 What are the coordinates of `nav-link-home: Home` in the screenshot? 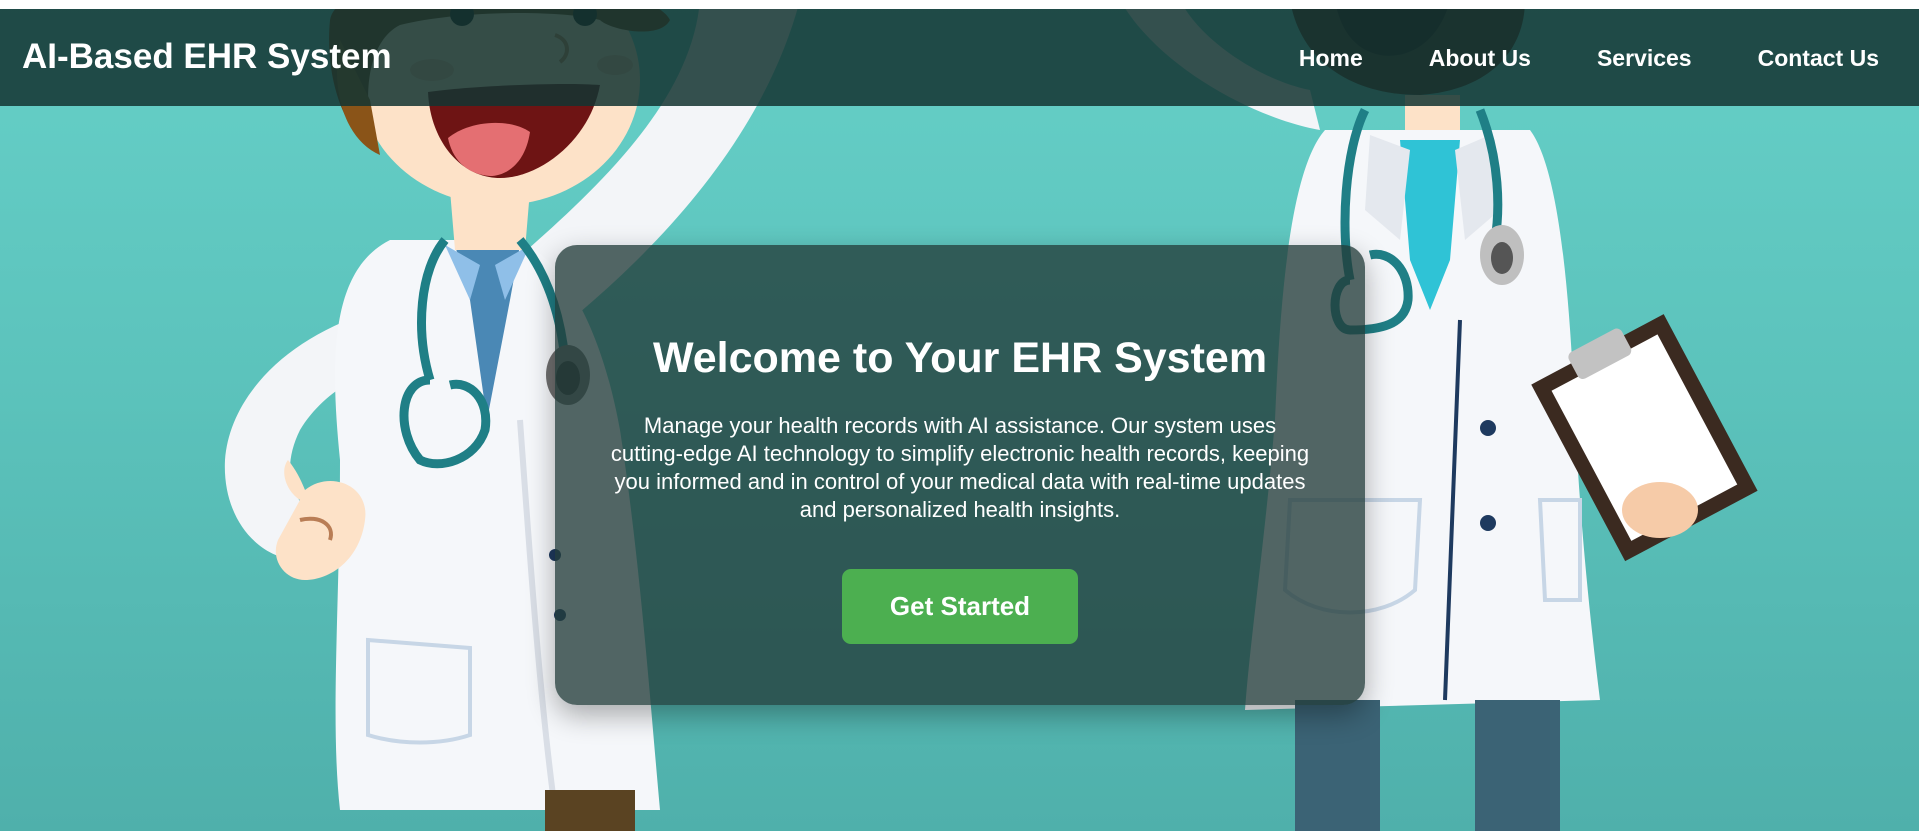 It's located at (1331, 58).